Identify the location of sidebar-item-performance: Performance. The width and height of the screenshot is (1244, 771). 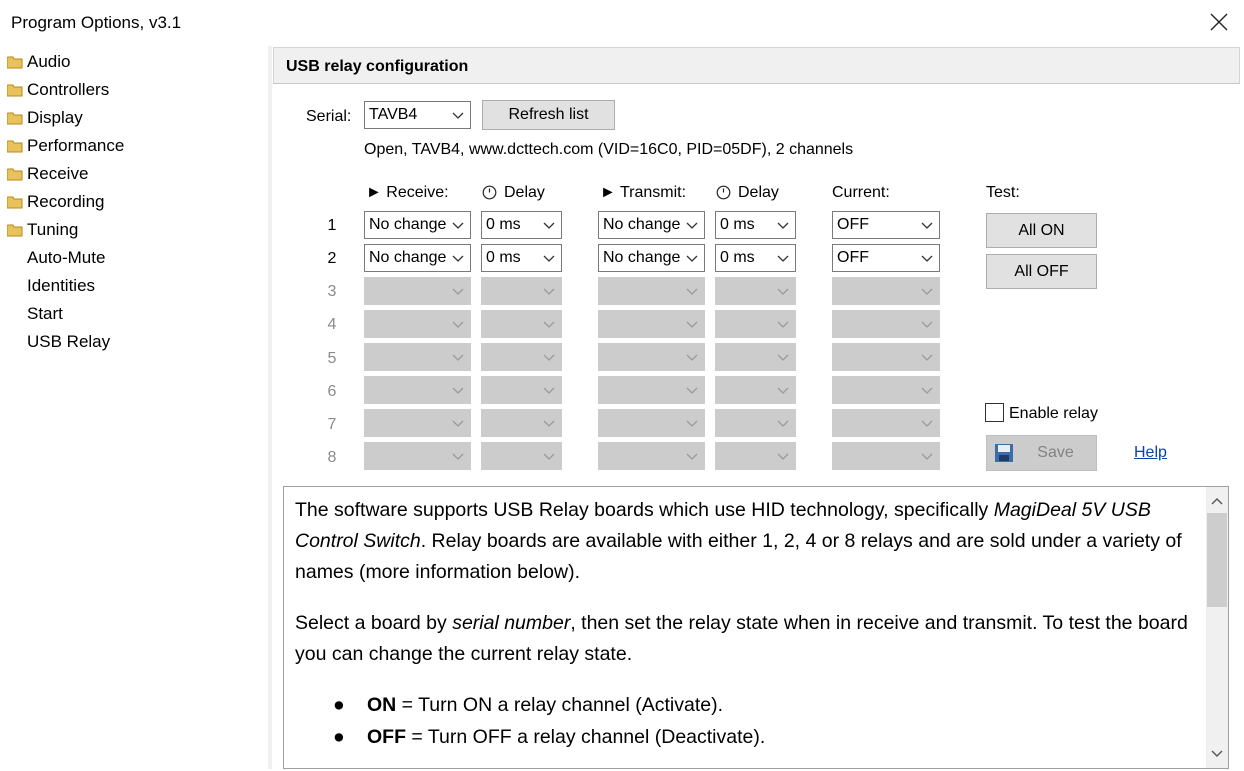
(64, 146).